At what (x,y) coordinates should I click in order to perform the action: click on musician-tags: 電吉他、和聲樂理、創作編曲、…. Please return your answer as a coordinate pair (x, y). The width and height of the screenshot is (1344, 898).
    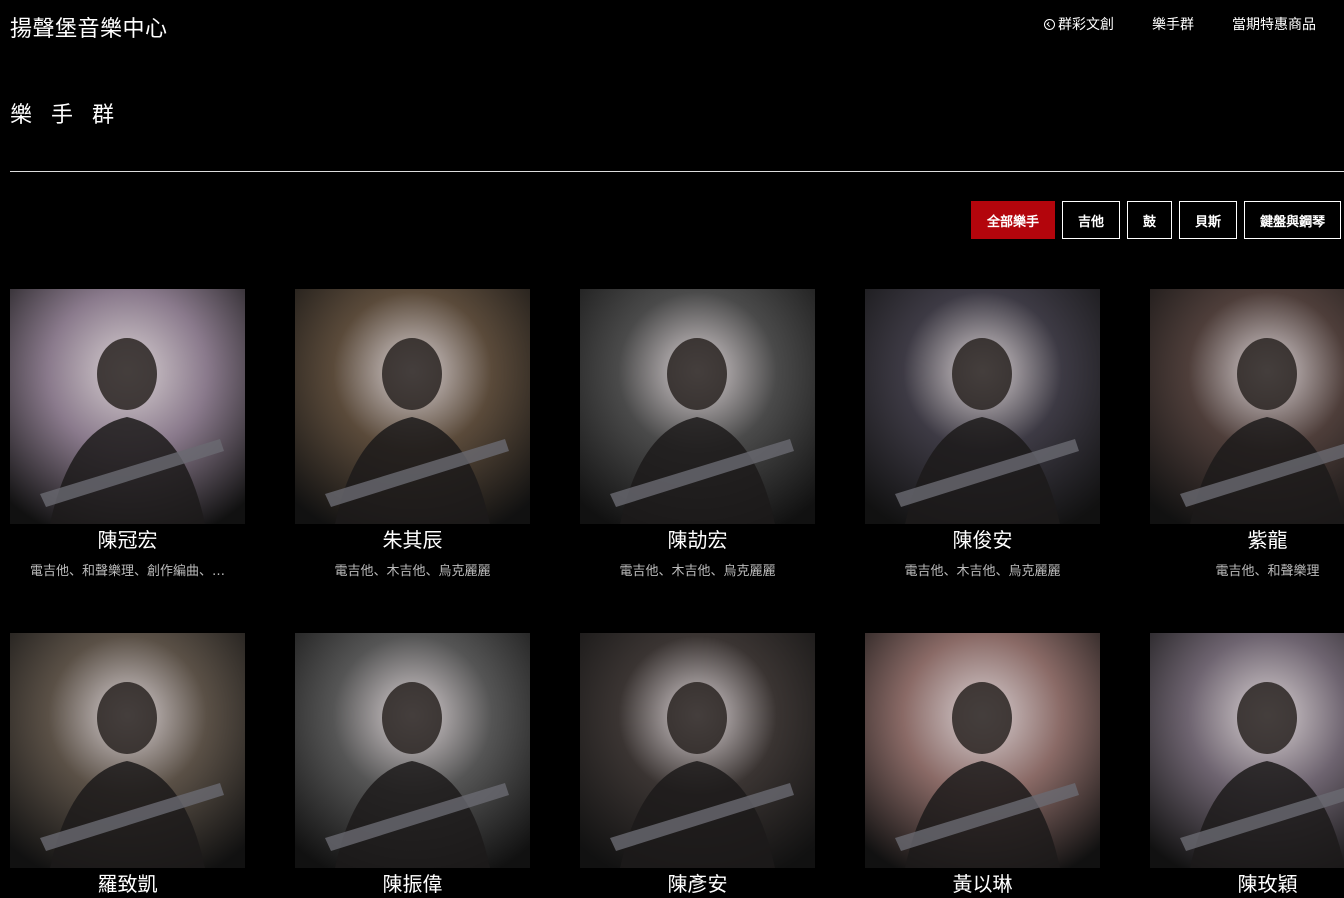
    Looking at the image, I should click on (127, 571).